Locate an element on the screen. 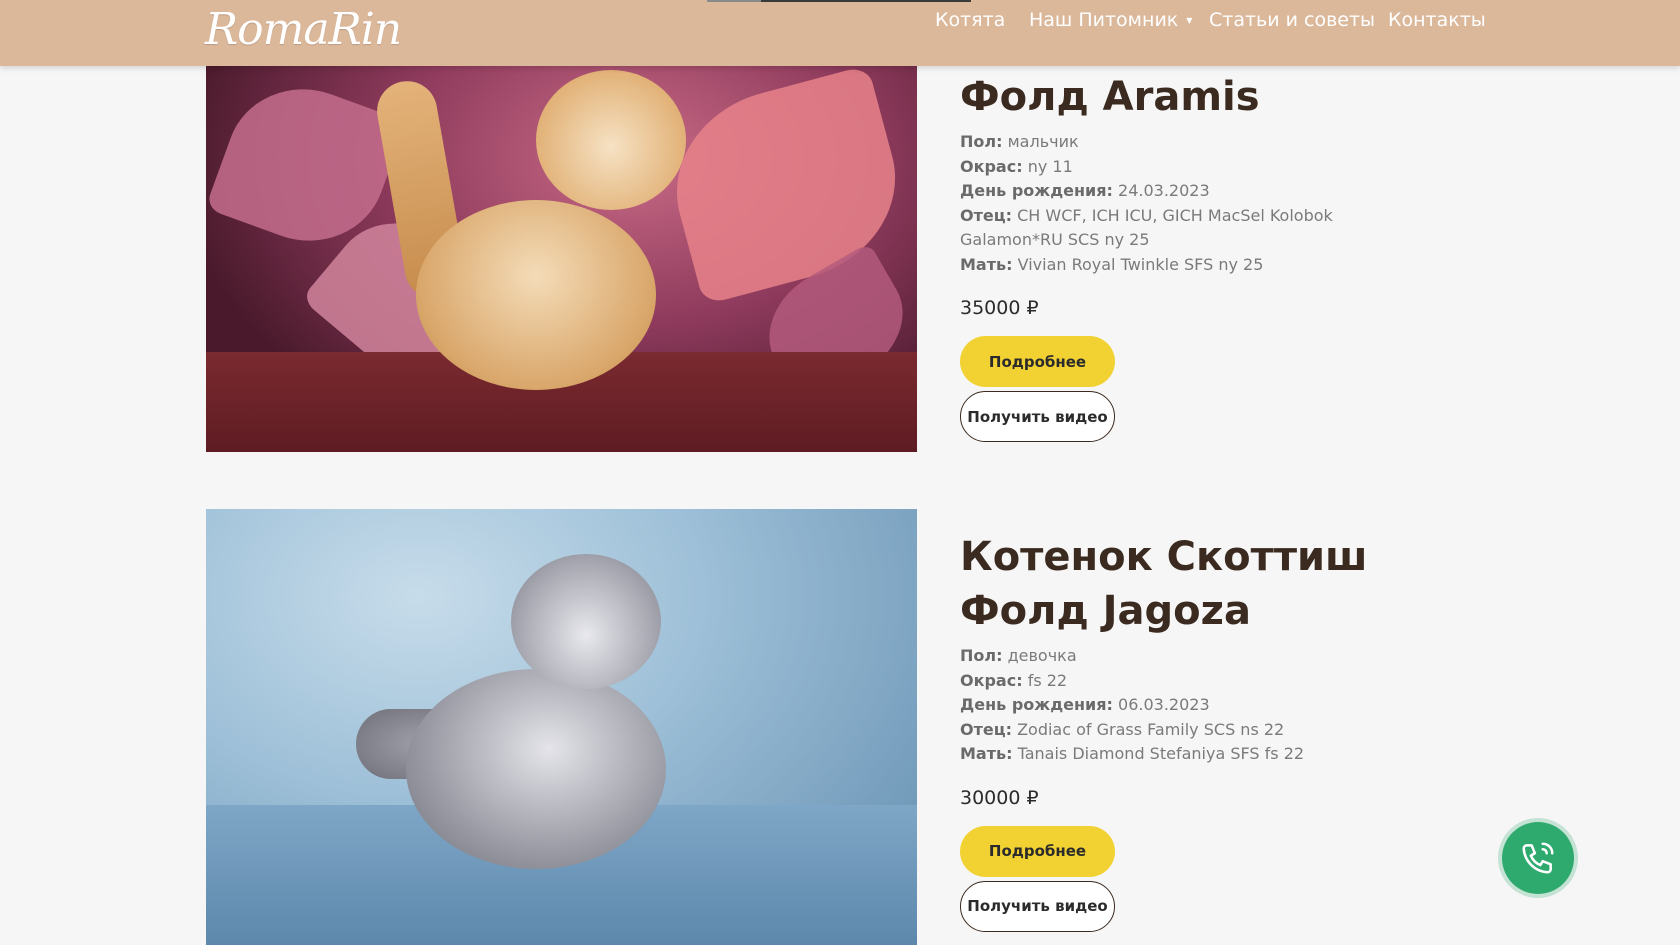 This screenshot has width=1680, height=945. attr-father: Отец: Zodiac of Grass Family SCS ns 22 is located at coordinates (1200, 730).